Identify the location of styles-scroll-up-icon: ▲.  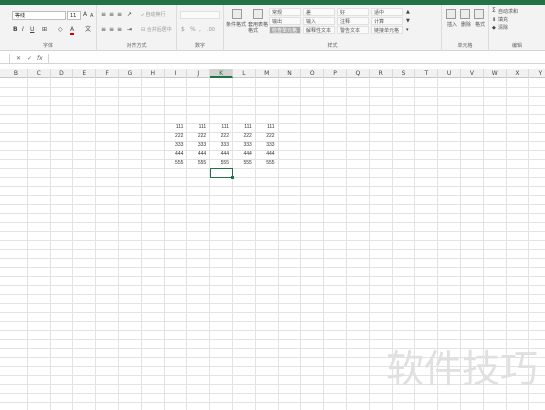
(408, 12).